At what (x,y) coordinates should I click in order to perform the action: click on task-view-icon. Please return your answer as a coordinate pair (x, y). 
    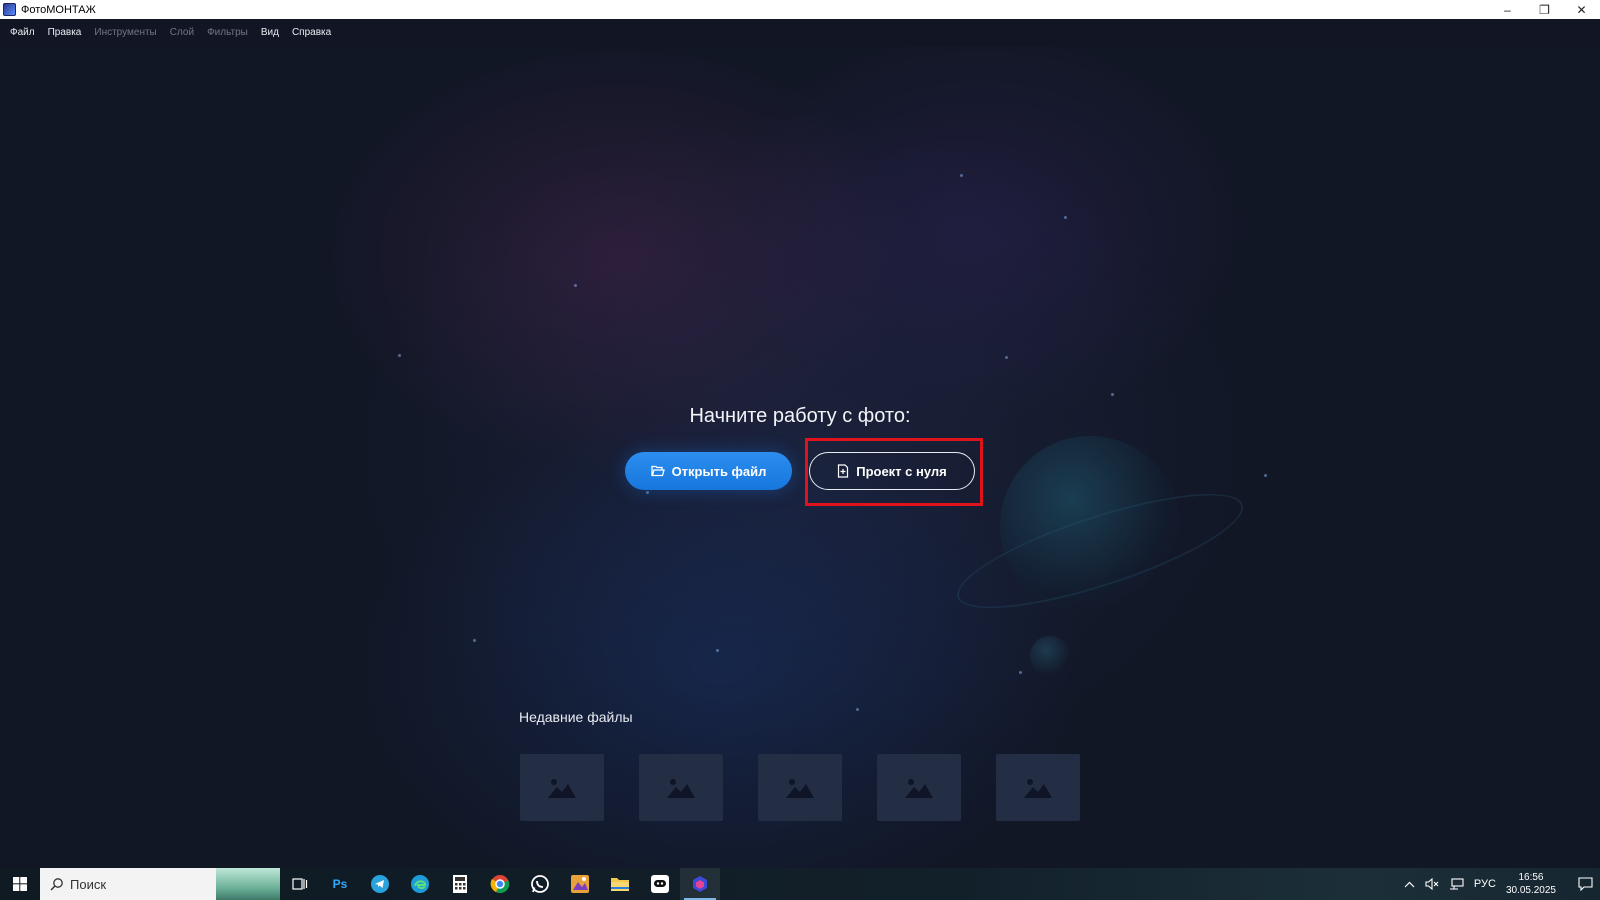
    Looking at the image, I should click on (300, 884).